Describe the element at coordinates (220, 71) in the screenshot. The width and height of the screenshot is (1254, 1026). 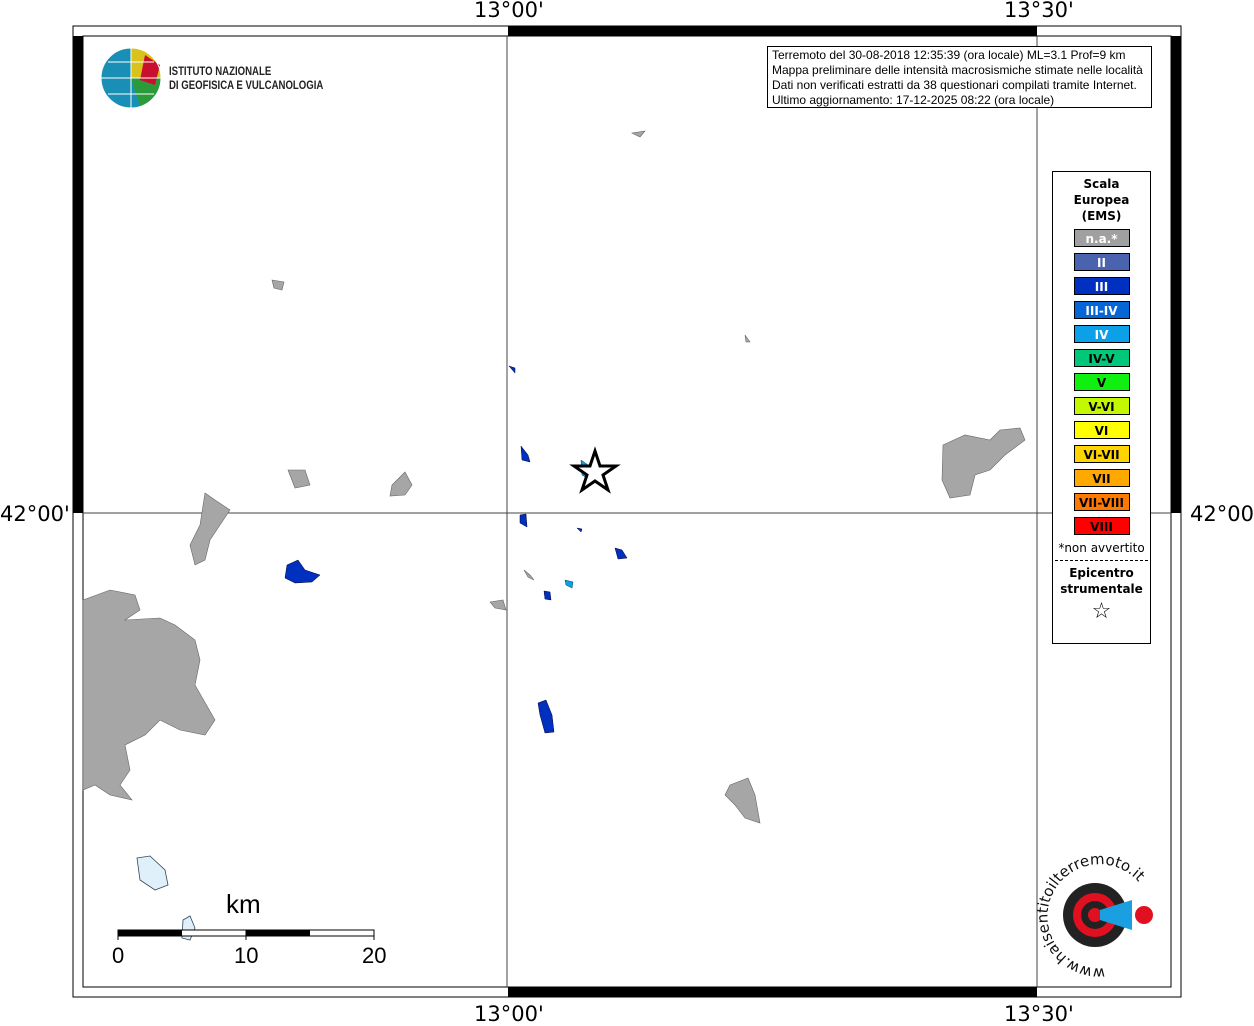
I see `logo-line1: ISTITUTO NAZIONALE` at that location.